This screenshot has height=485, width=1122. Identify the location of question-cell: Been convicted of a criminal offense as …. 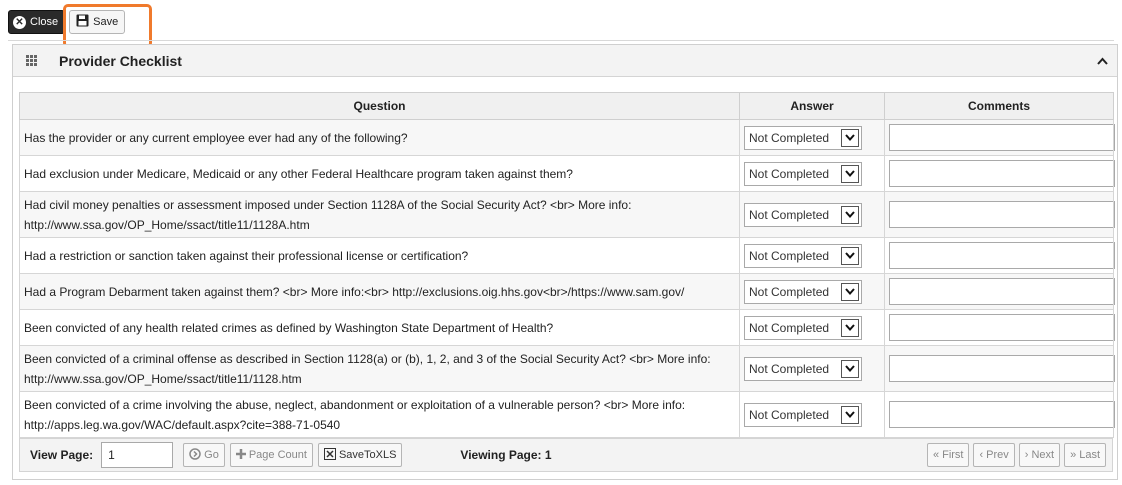
(379, 368).